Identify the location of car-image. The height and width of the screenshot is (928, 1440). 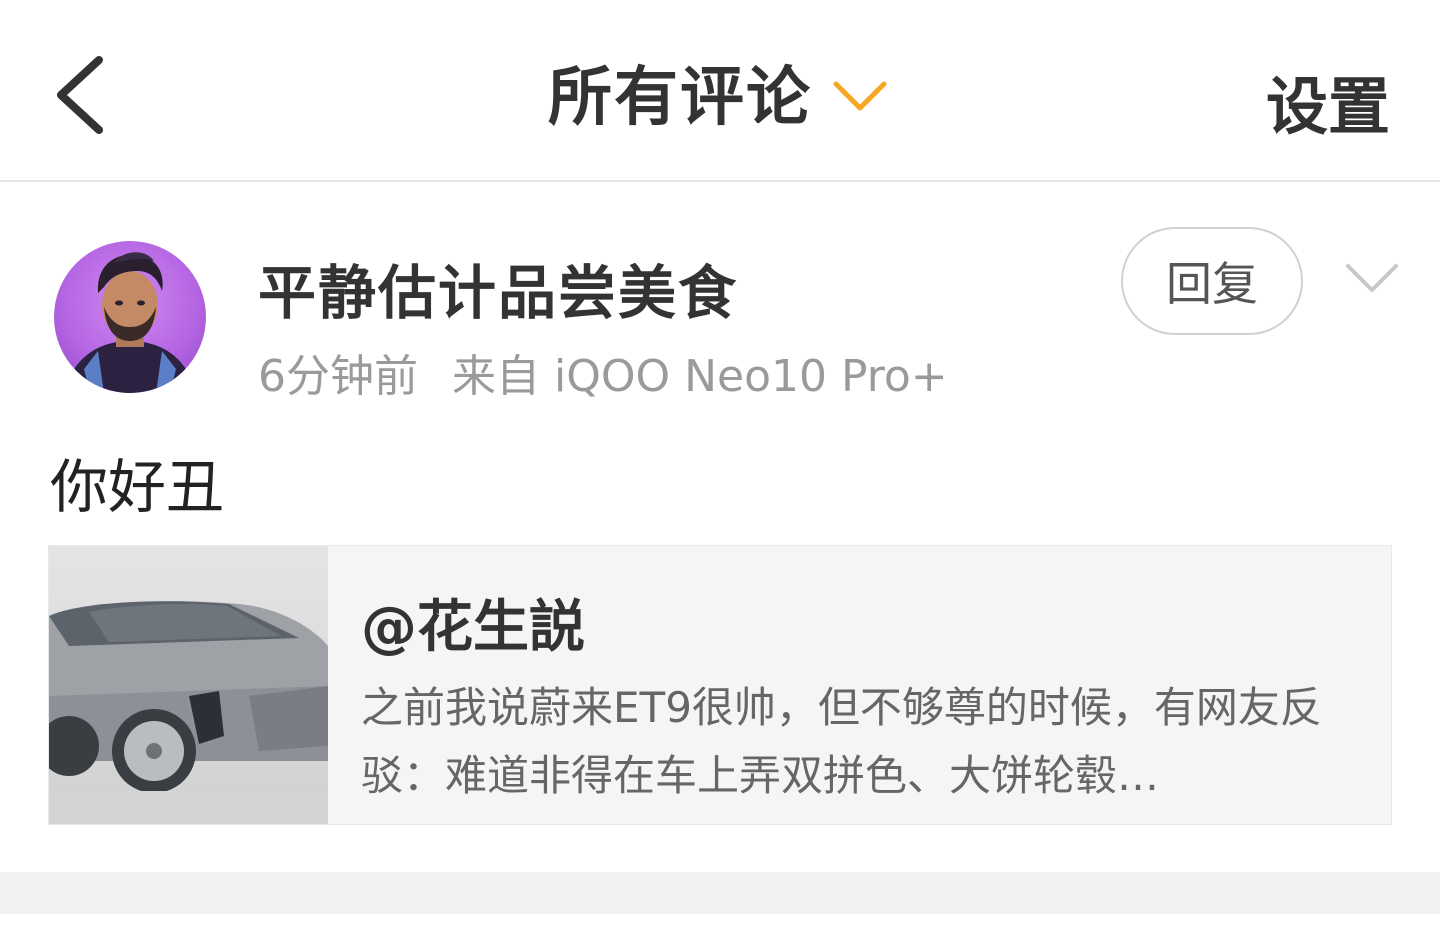
(188, 712).